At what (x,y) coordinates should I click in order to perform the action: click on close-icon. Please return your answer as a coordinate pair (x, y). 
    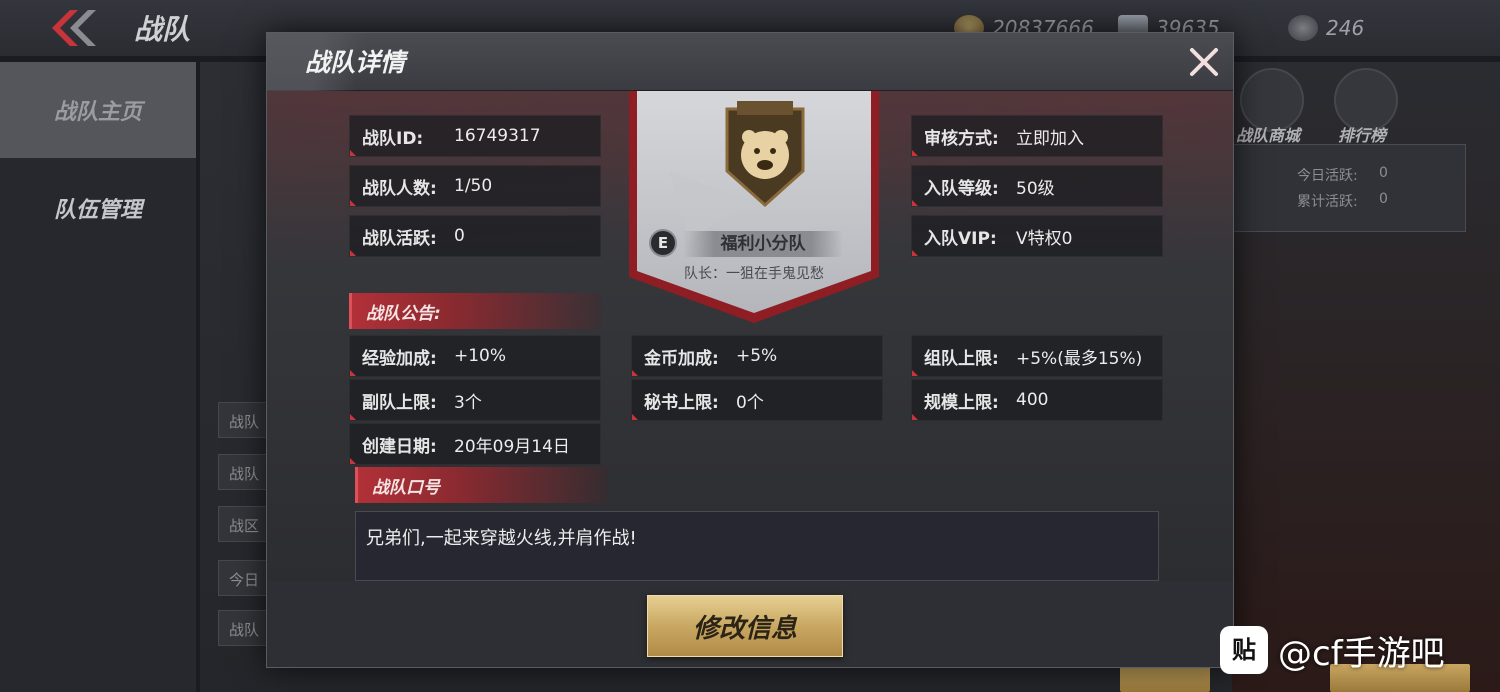
    Looking at the image, I should click on (1204, 62).